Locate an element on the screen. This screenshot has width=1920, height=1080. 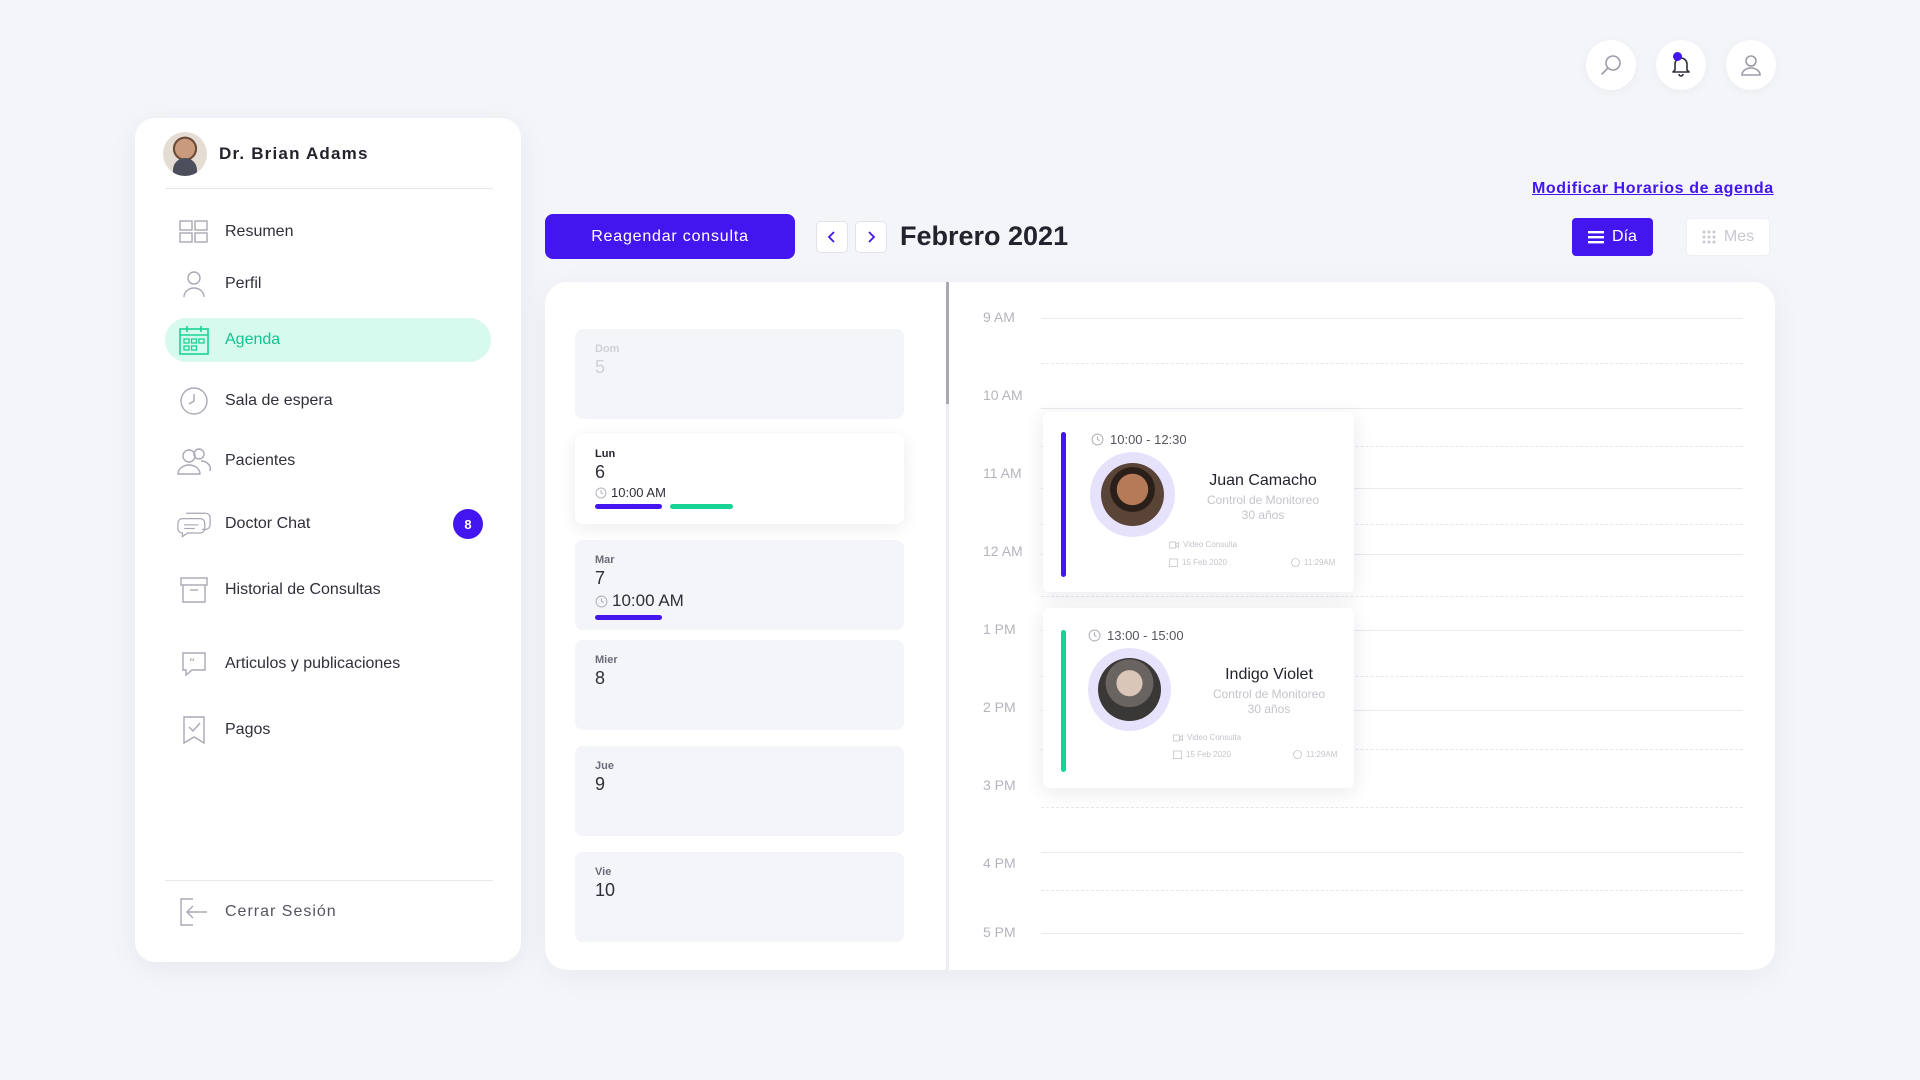
scrollbar-thumb is located at coordinates (947, 343).